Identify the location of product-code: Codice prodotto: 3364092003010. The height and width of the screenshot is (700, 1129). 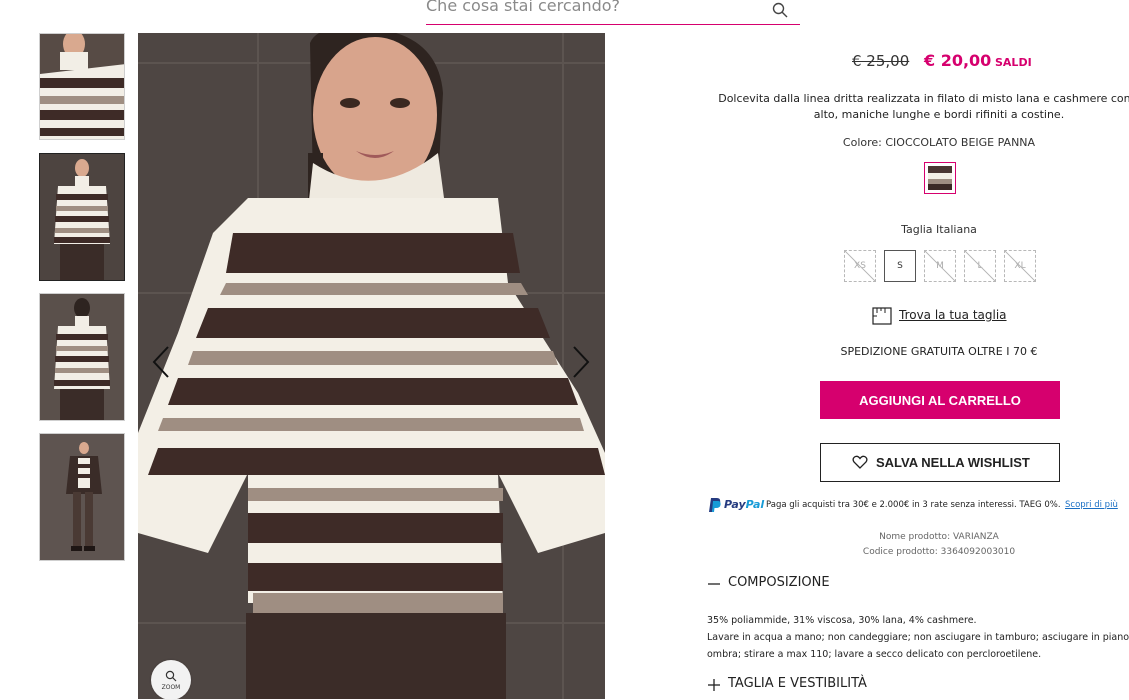
(939, 552).